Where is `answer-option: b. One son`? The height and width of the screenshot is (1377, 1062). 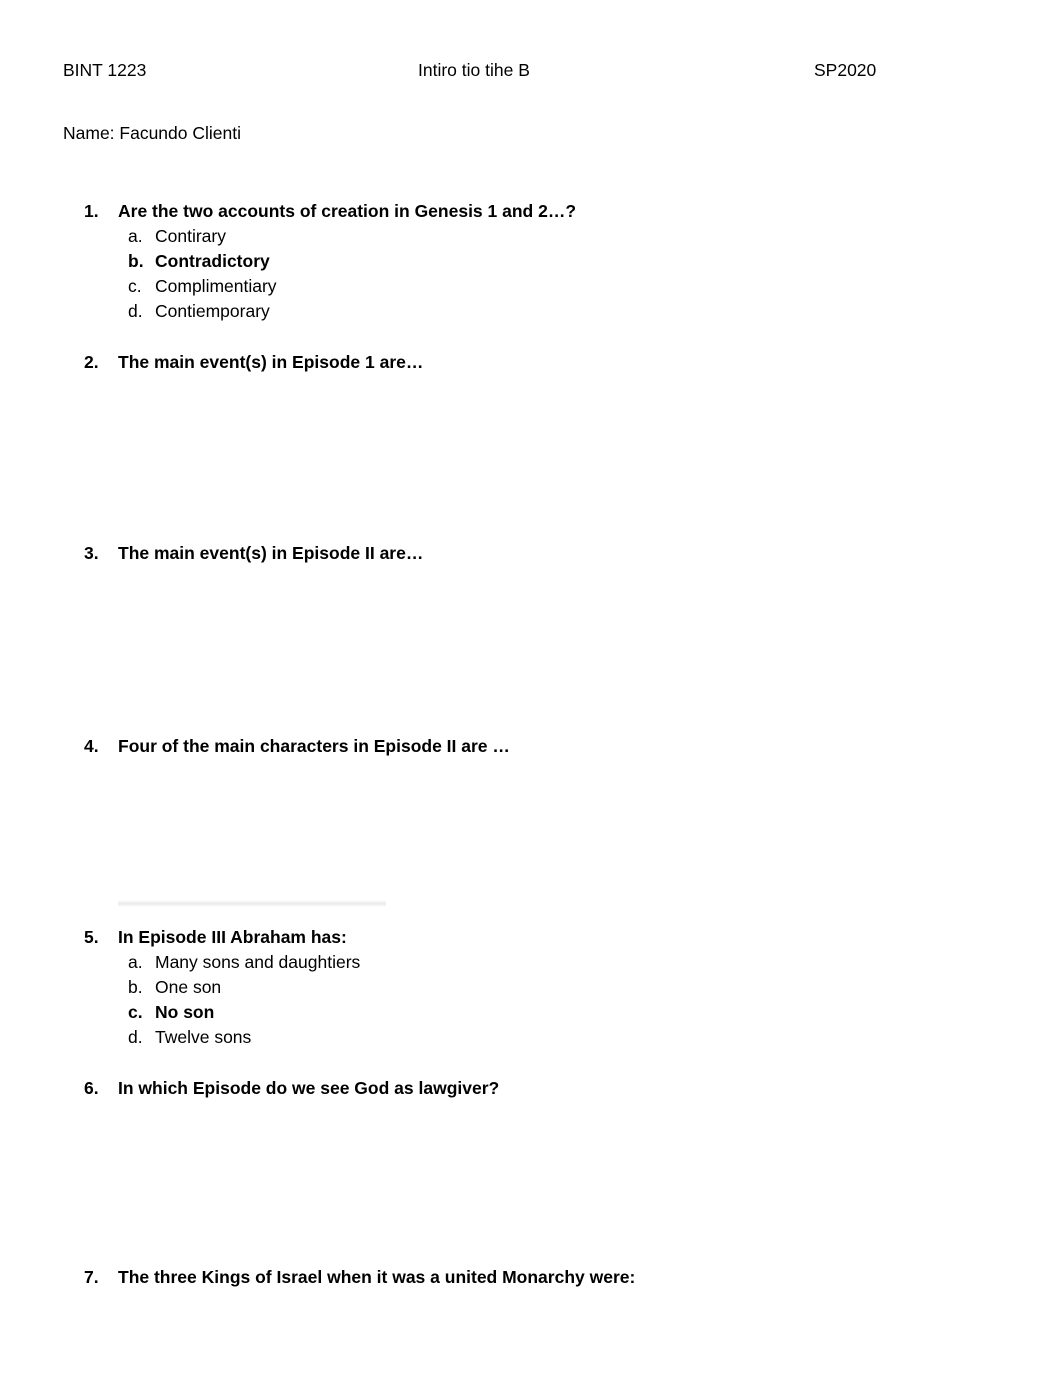
answer-option: b. One son is located at coordinates (534, 987).